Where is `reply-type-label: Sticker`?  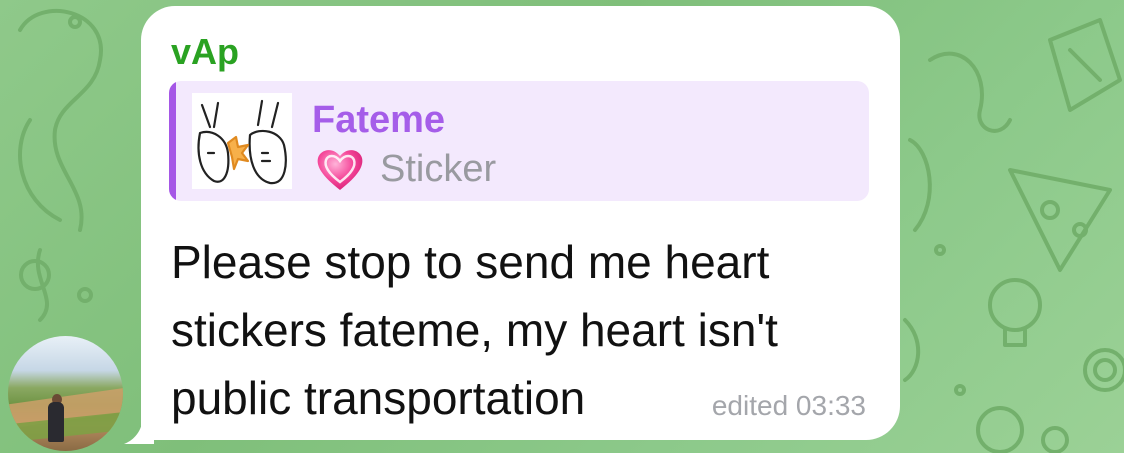
reply-type-label: Sticker is located at coordinates (438, 169).